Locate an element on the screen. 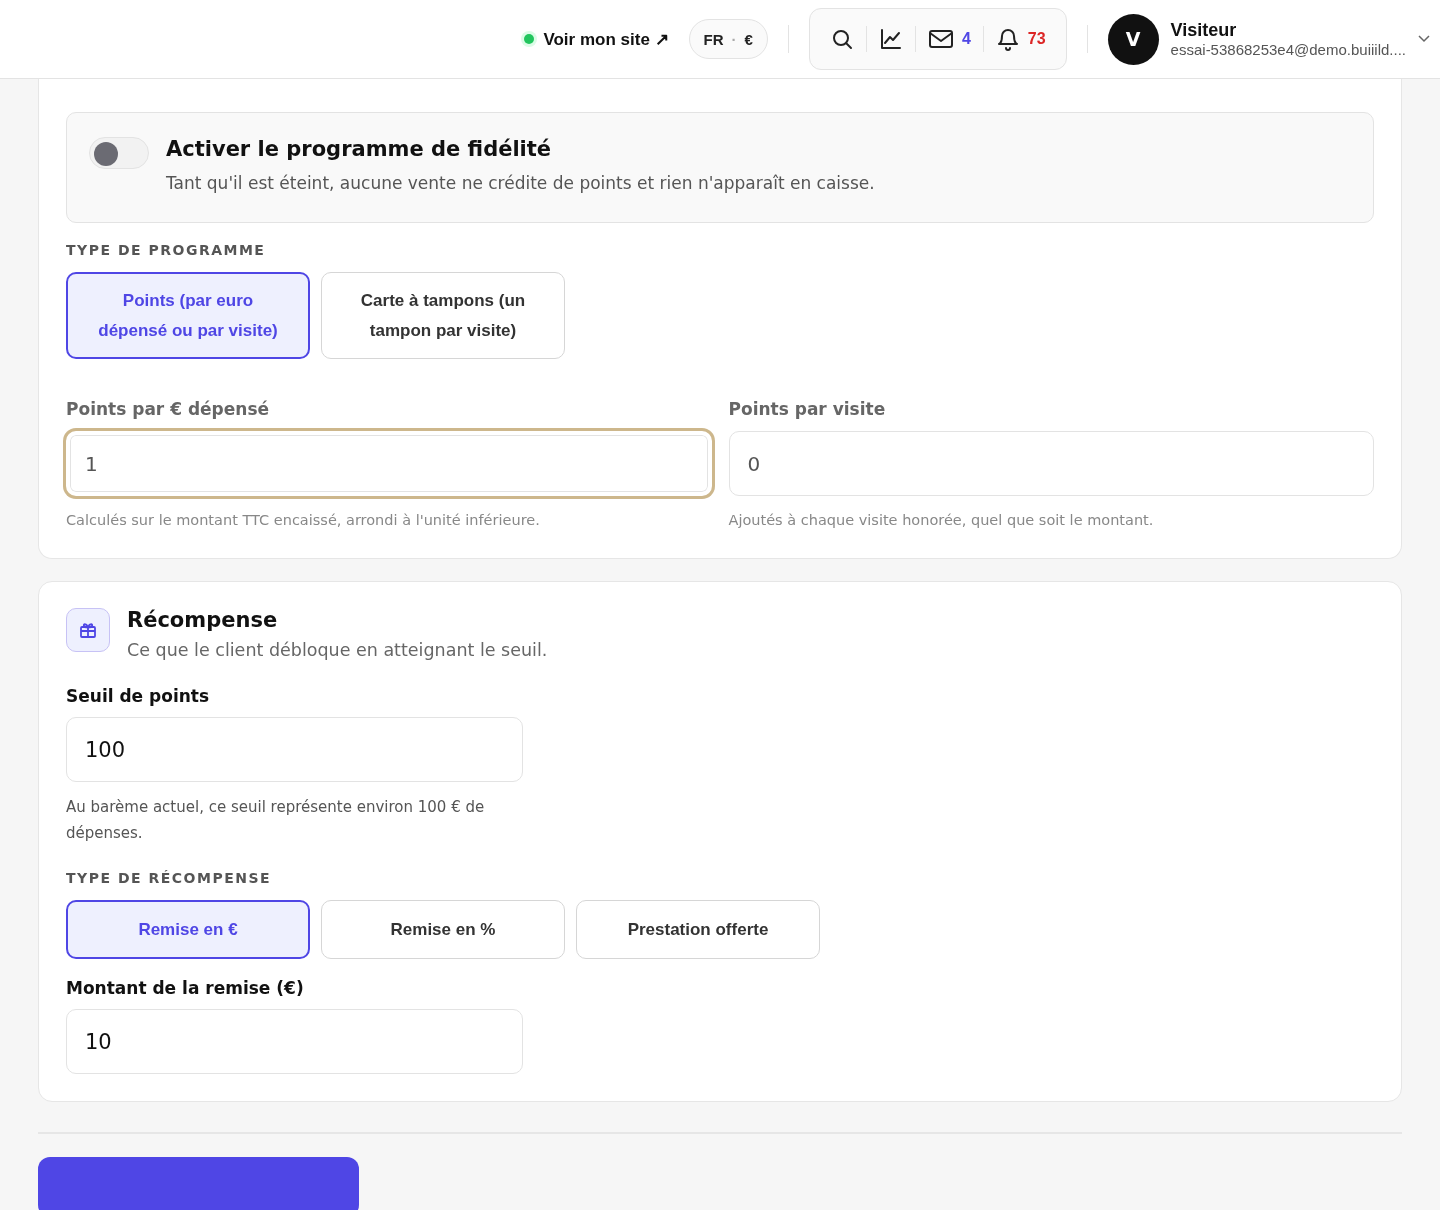 This screenshot has height=1210, width=1440. toggle-switch is located at coordinates (119, 153).